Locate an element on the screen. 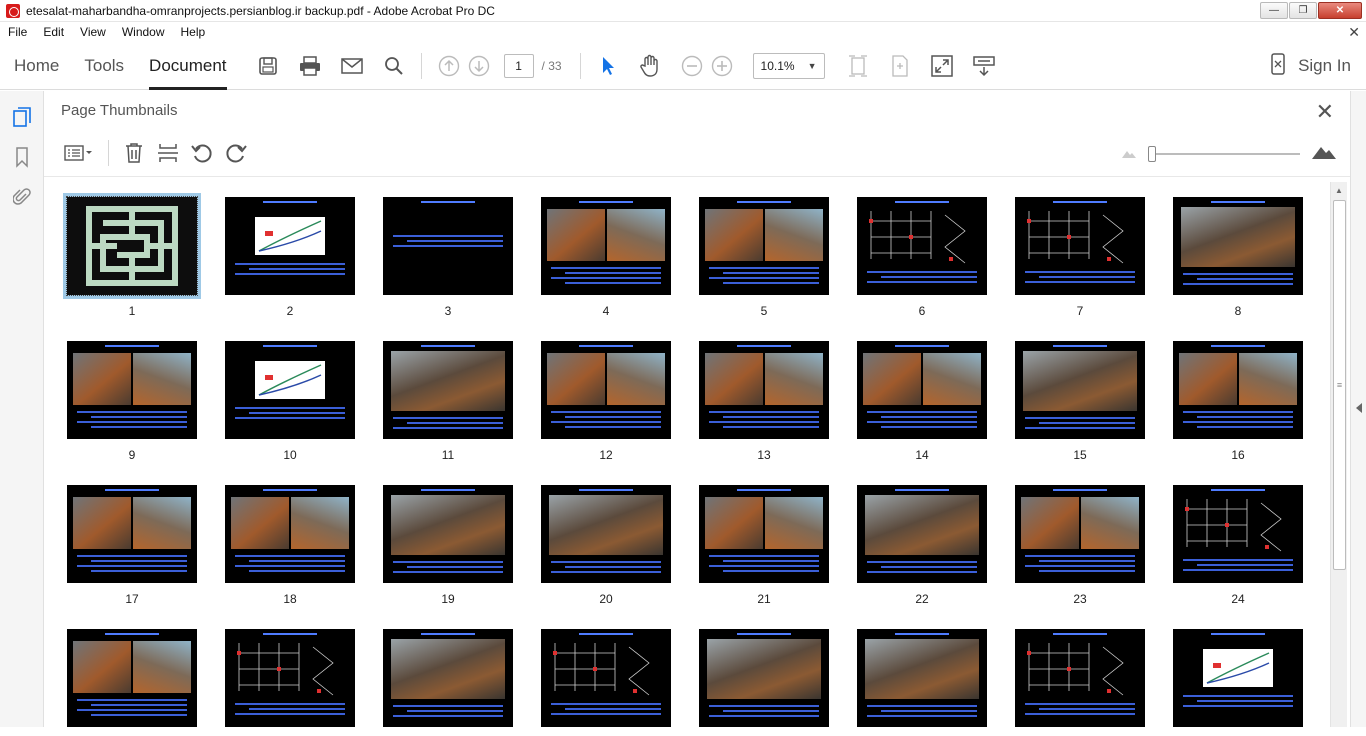  page-thumbnail: 7 is located at coordinates (1080, 257).